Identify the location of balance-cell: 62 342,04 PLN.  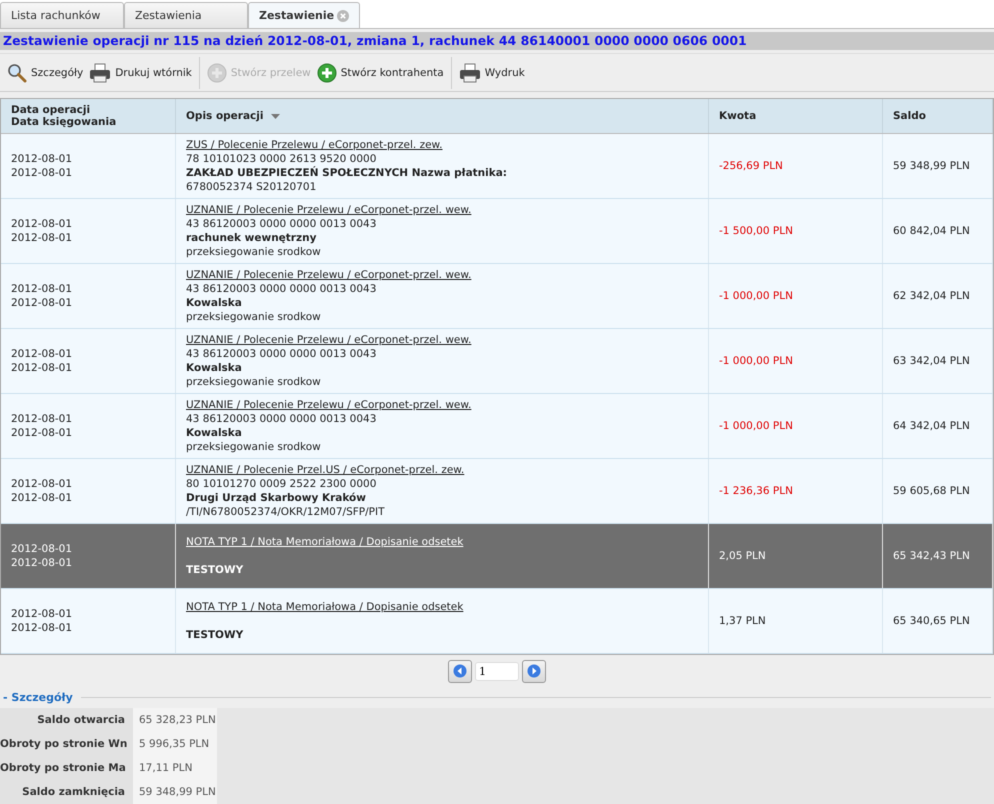
(931, 296).